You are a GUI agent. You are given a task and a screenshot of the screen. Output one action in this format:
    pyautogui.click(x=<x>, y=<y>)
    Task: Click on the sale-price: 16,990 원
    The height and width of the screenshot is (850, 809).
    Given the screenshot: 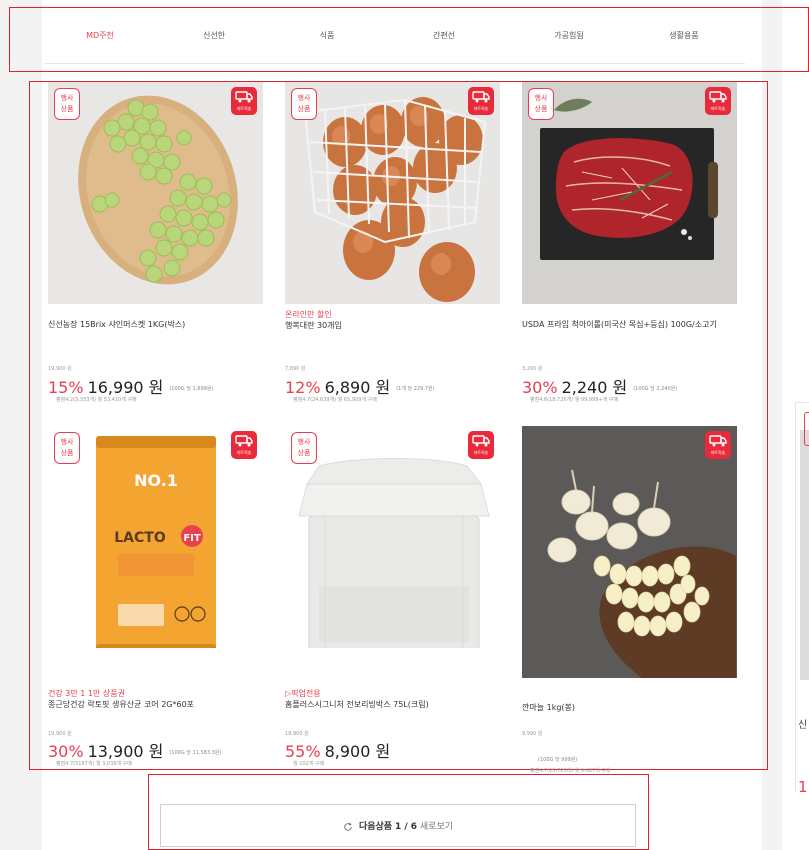 What is the action you would take?
    pyautogui.click(x=125, y=387)
    